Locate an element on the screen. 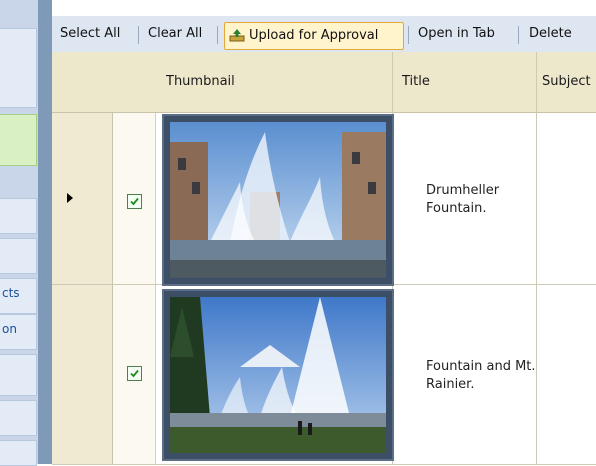 The height and width of the screenshot is (466, 596). column-header-subject: Subject is located at coordinates (566, 81).